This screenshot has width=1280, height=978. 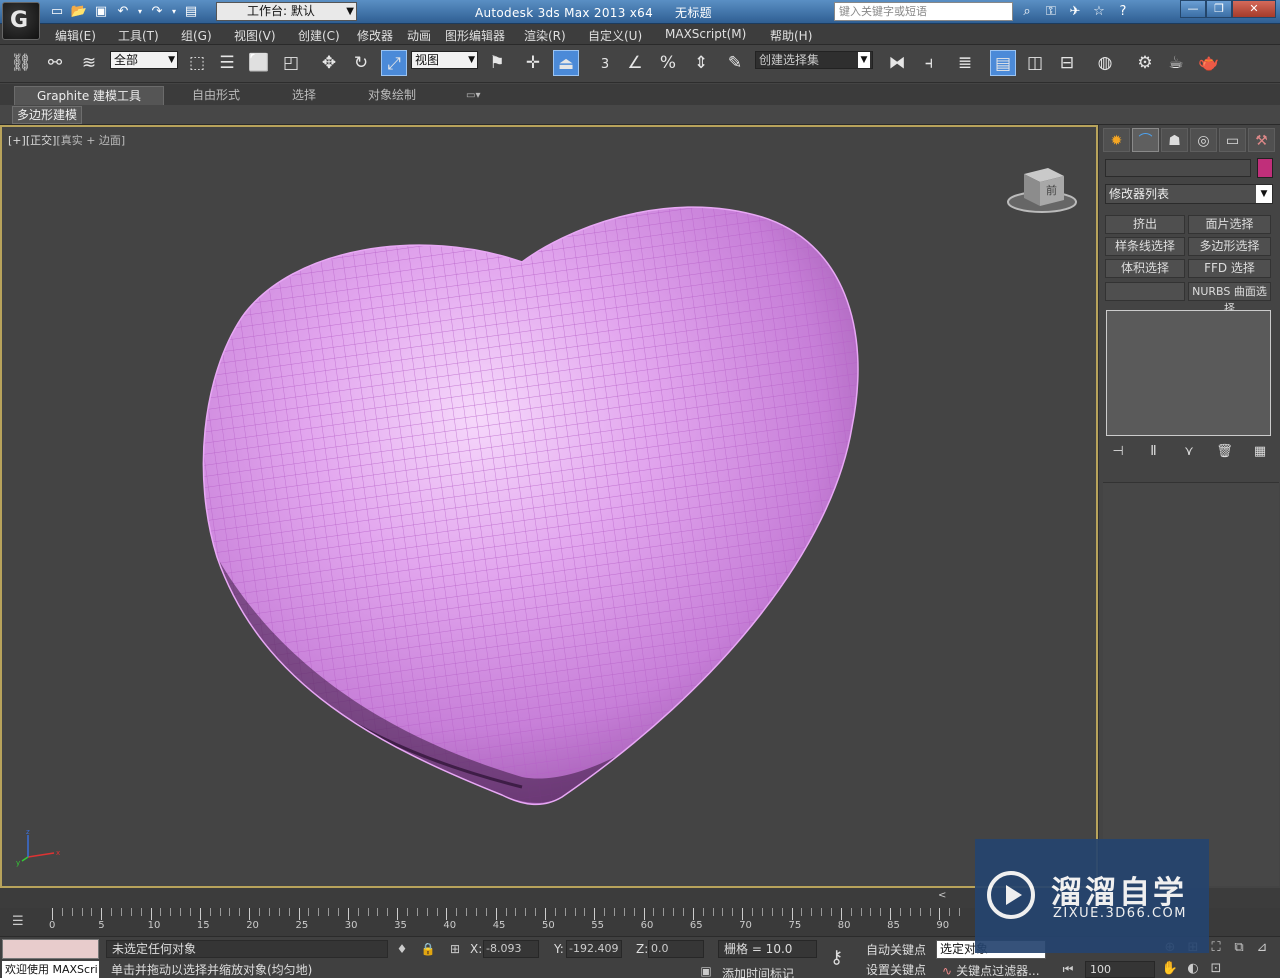 What do you see at coordinates (533, 63) in the screenshot?
I see `select-and-manipulate-icon: ✛` at bounding box center [533, 63].